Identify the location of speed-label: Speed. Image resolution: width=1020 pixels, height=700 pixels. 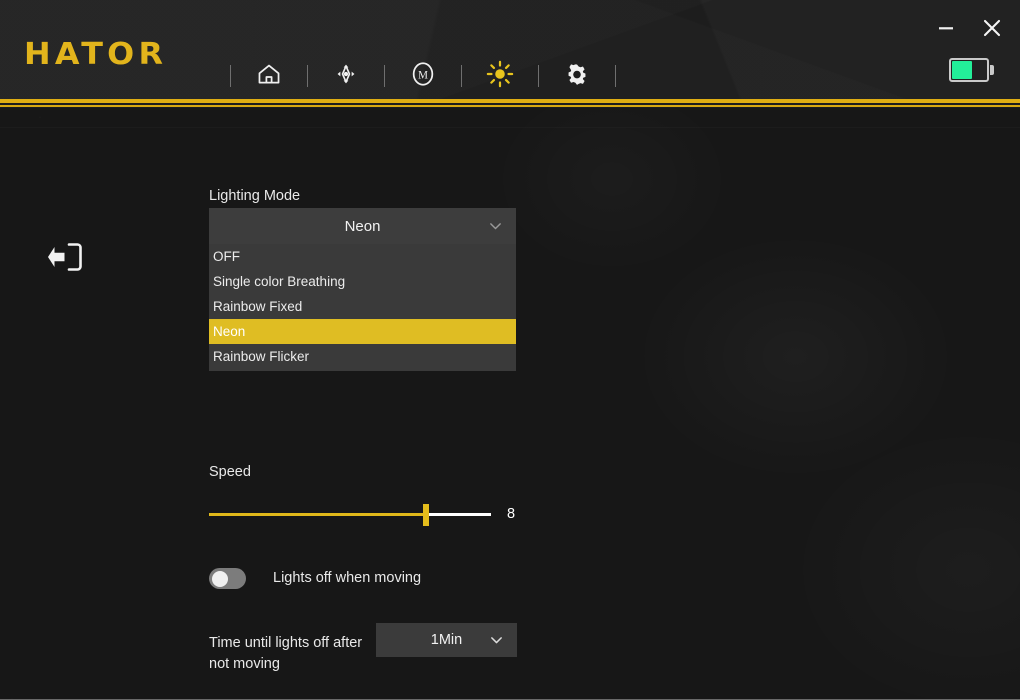
(230, 472).